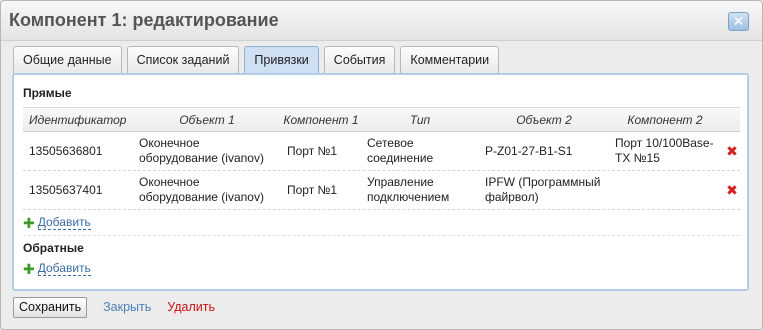 The image size is (763, 330). Describe the element at coordinates (50, 307) in the screenshot. I see `save-button: Сохранить` at that location.